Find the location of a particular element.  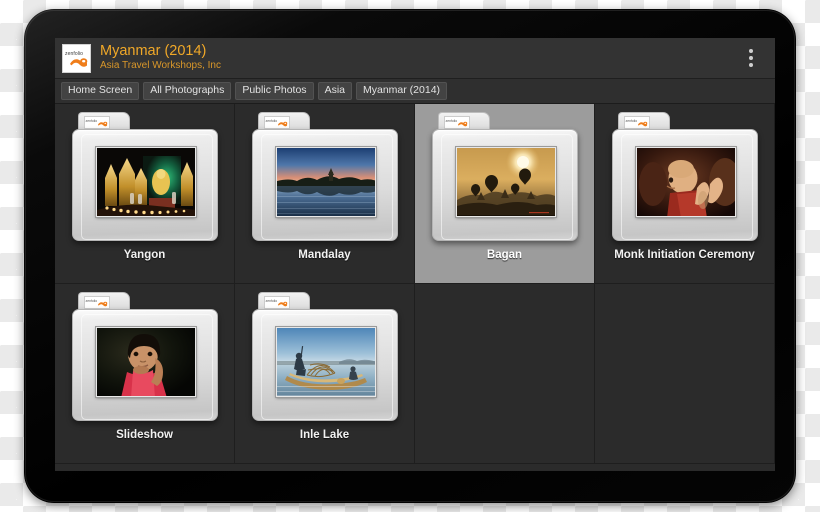

folder-label: Inle Lake is located at coordinates (324, 435).